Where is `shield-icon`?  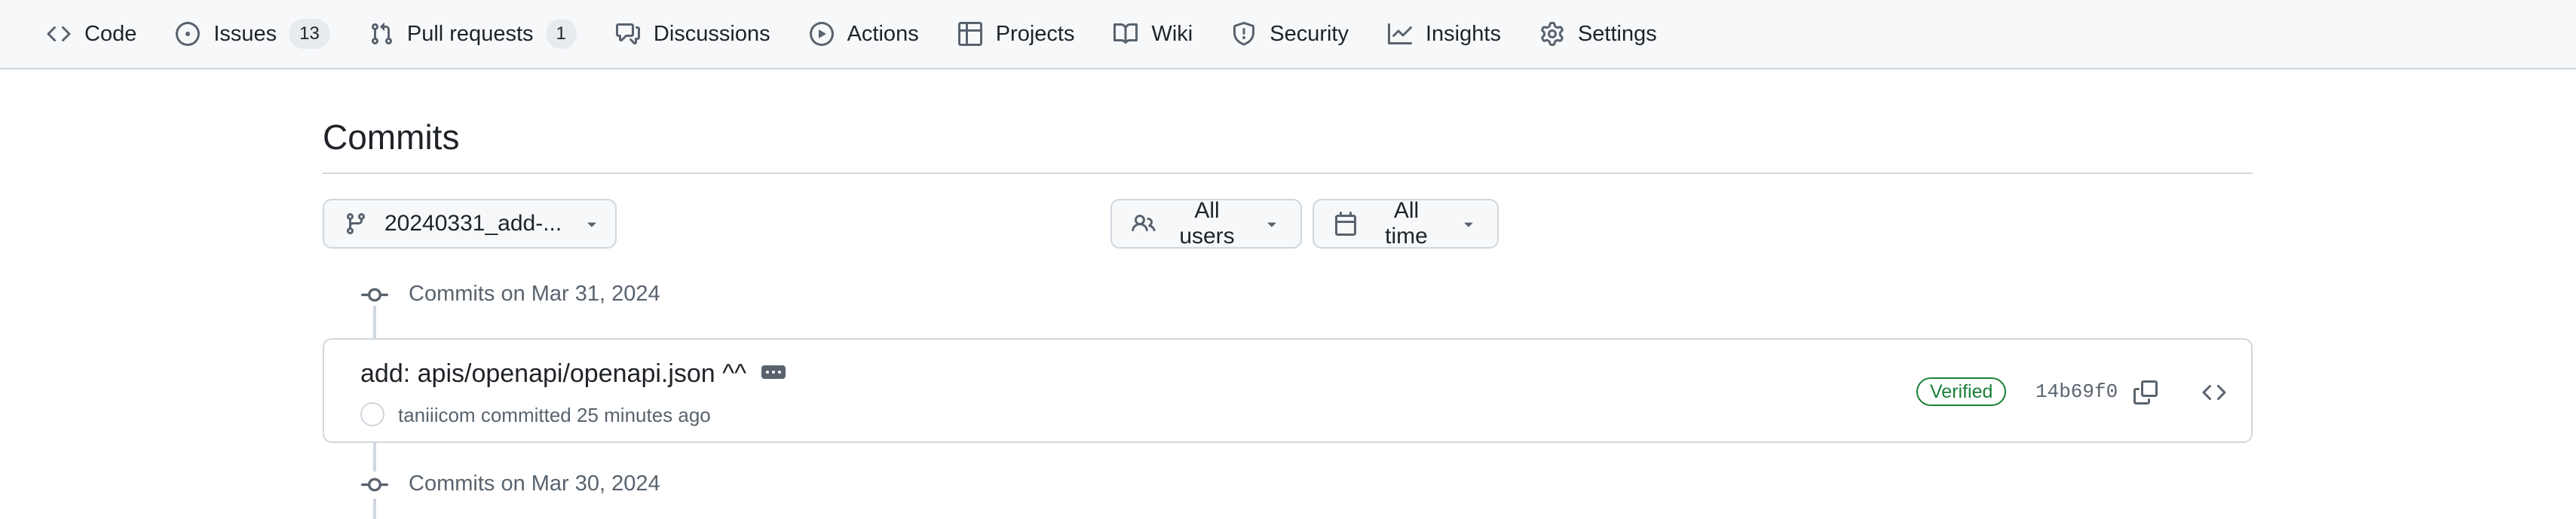
shield-icon is located at coordinates (1244, 34).